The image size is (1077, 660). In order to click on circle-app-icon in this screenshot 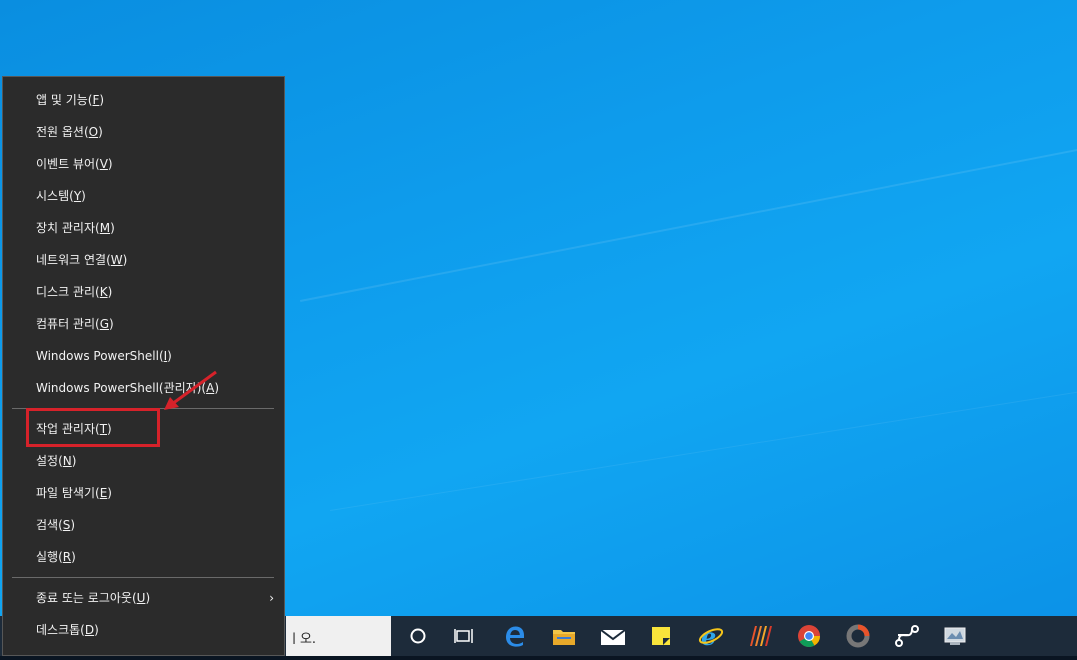, I will do `click(858, 637)`.